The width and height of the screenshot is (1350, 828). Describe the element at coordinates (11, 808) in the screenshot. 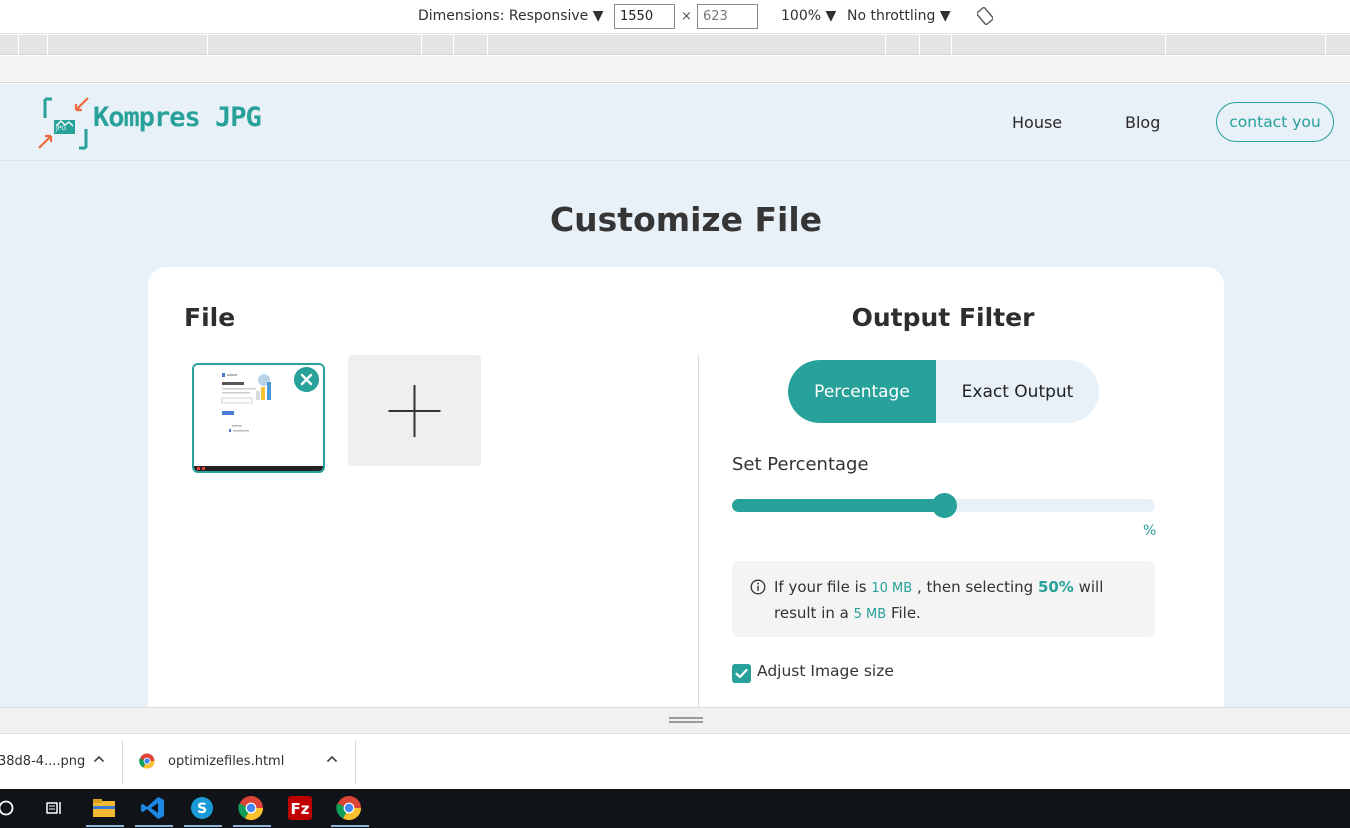

I see `search-icon` at that location.